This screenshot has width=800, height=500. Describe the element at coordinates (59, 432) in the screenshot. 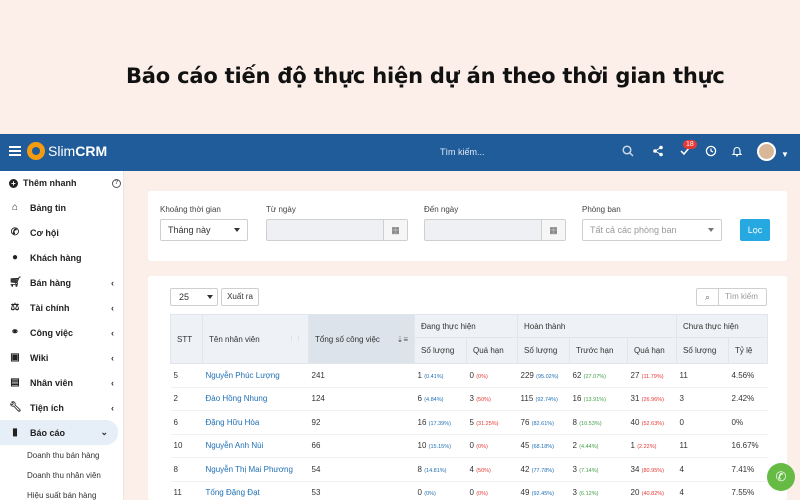

I see `sidebar-item-reports: ▮ Báo cáo ⌄` at that location.